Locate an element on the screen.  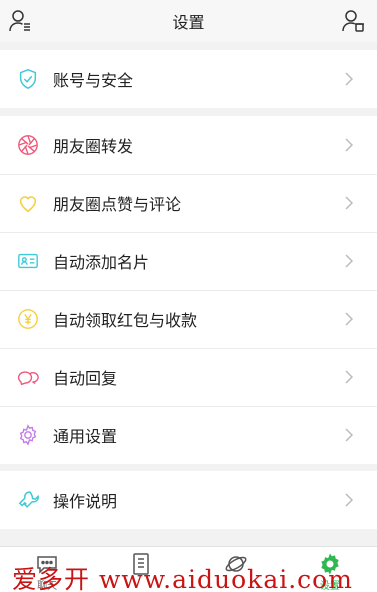
settings-item-auto-redpacket: 自动领取红包与收款 is located at coordinates (188, 319).